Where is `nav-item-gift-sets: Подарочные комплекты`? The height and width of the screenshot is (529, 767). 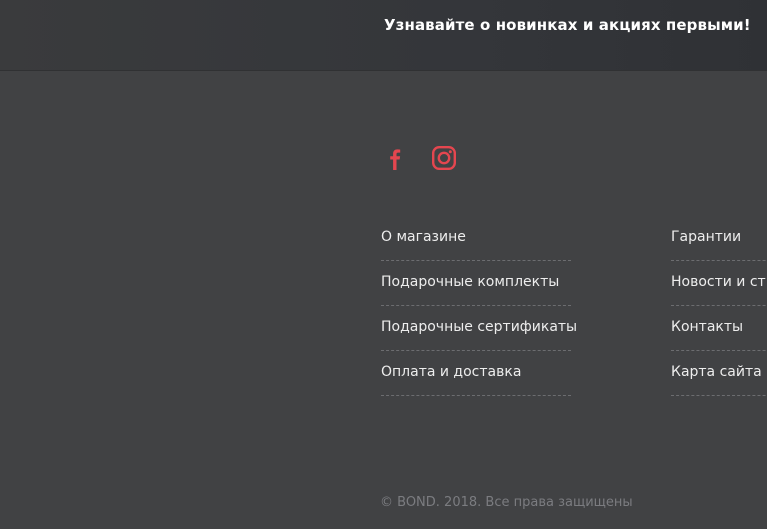
nav-item-gift-sets: Подарочные комплекты is located at coordinates (476, 283).